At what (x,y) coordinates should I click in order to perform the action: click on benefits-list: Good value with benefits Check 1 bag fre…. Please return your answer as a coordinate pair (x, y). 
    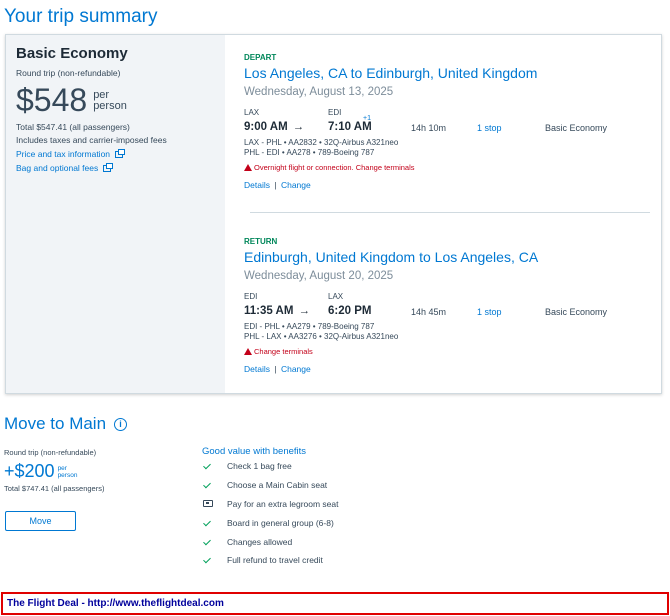
    Looking at the image, I should click on (352, 508).